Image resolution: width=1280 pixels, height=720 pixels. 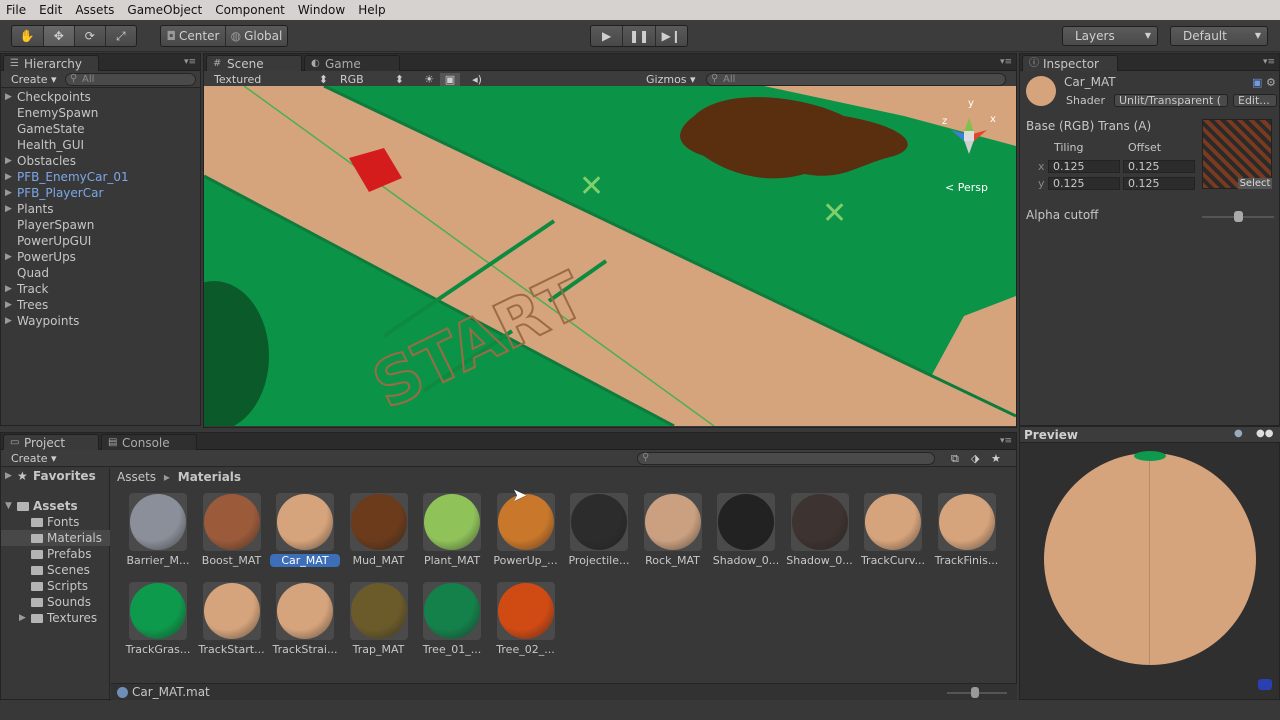 I want to click on hierarchy-item: ▶ Waypoints, so click(x=101, y=321).